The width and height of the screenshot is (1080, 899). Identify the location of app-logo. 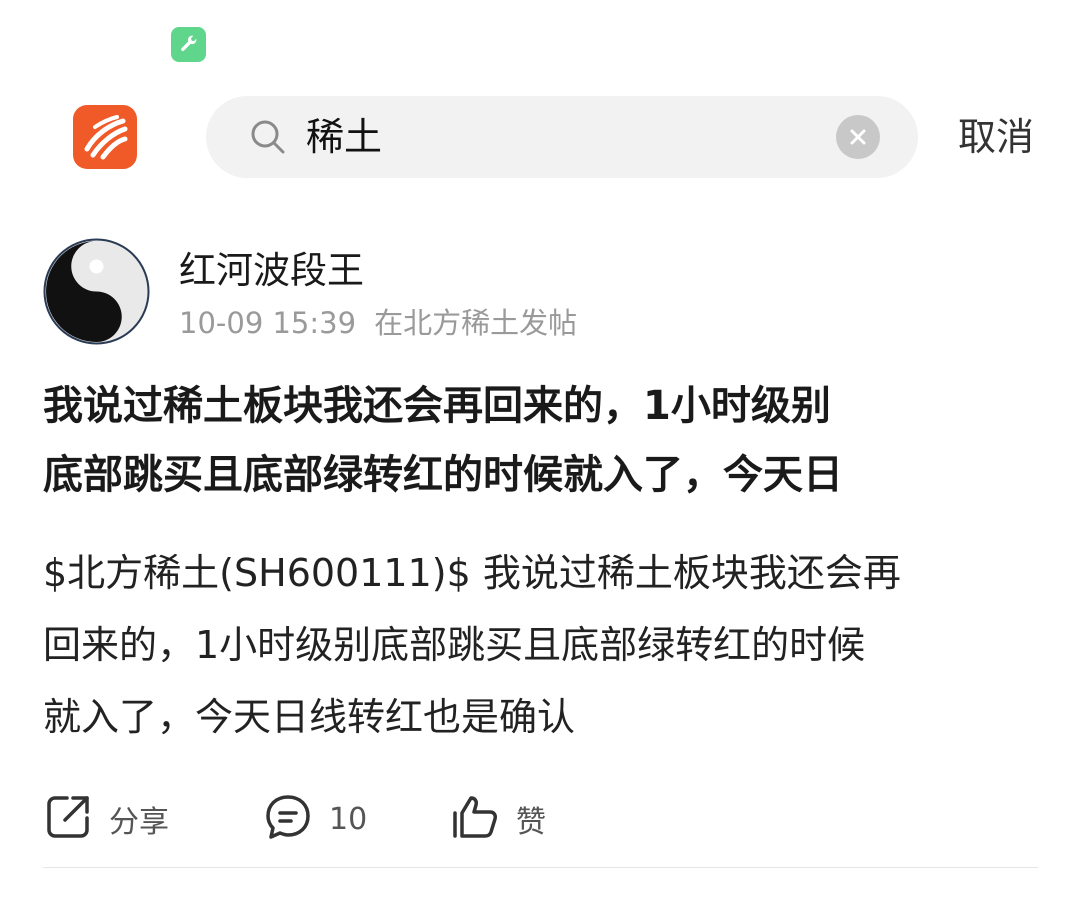
(105, 137).